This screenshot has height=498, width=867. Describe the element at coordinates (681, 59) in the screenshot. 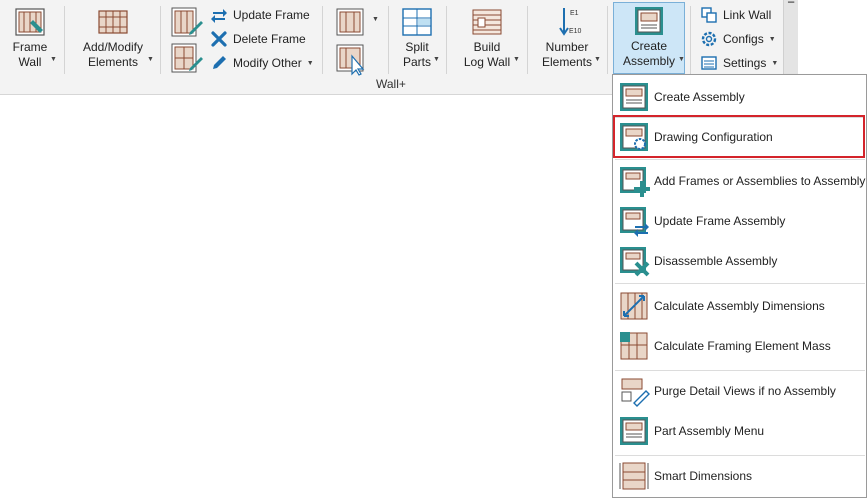

I see `create-assembly-caret-icon: ▼` at that location.